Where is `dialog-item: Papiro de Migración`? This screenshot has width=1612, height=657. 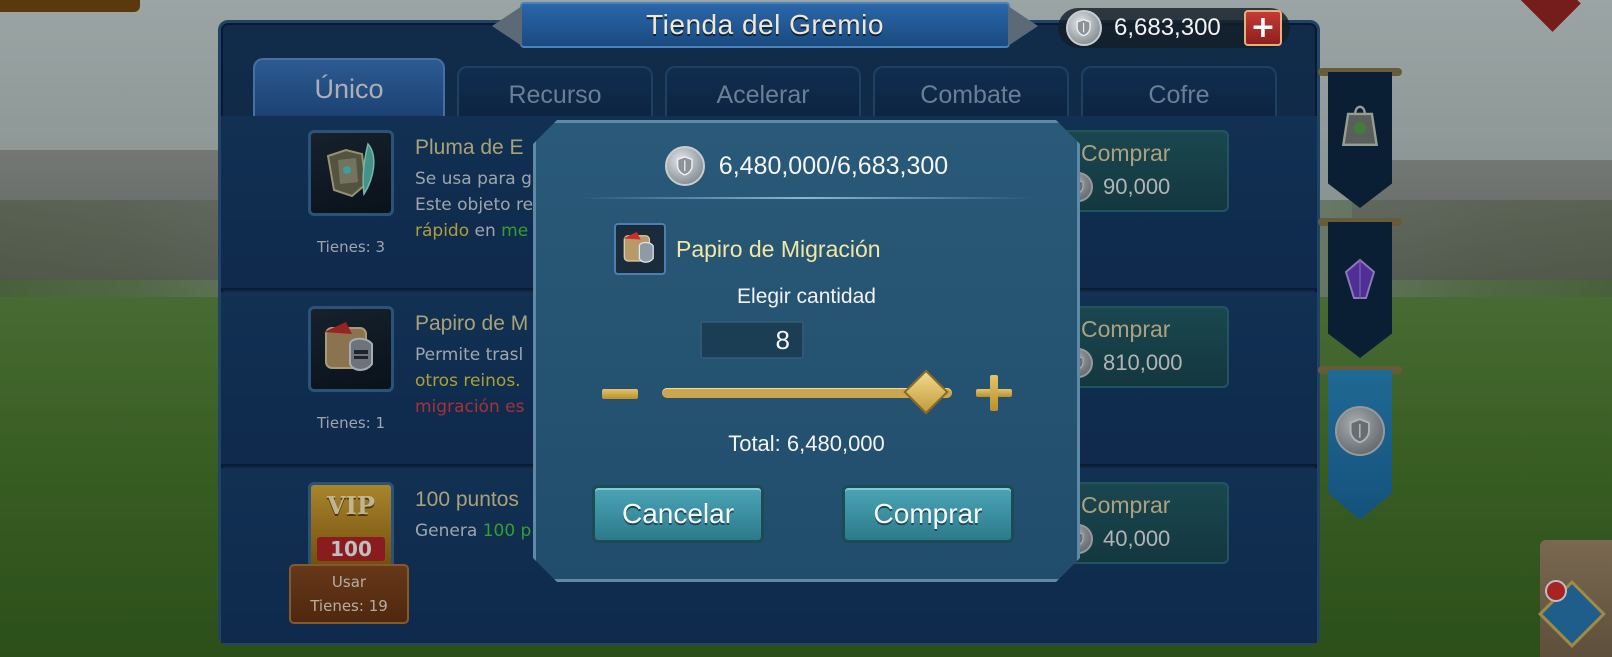 dialog-item: Papiro de Migración is located at coordinates (747, 249).